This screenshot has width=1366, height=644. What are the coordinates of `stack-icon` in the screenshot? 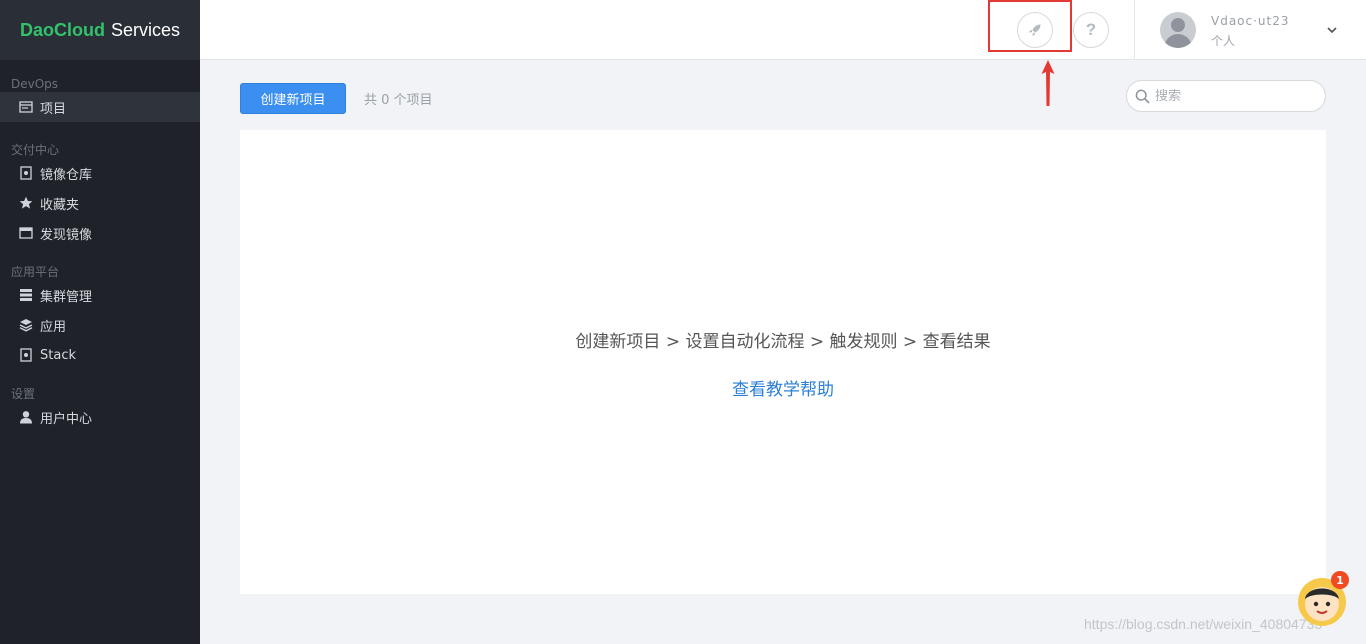 It's located at (26, 355).